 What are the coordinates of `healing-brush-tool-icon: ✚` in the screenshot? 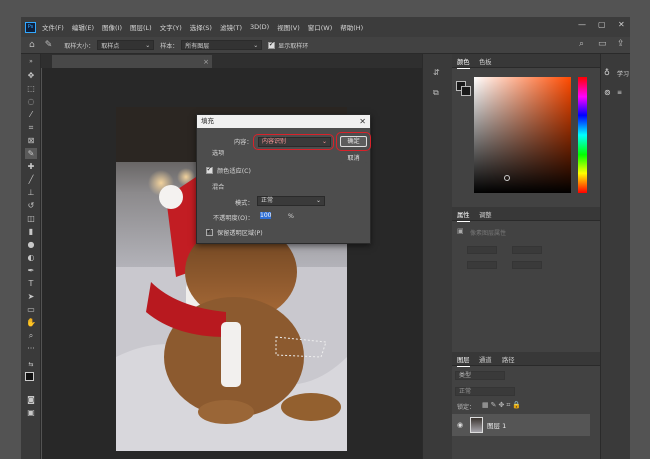 It's located at (31, 166).